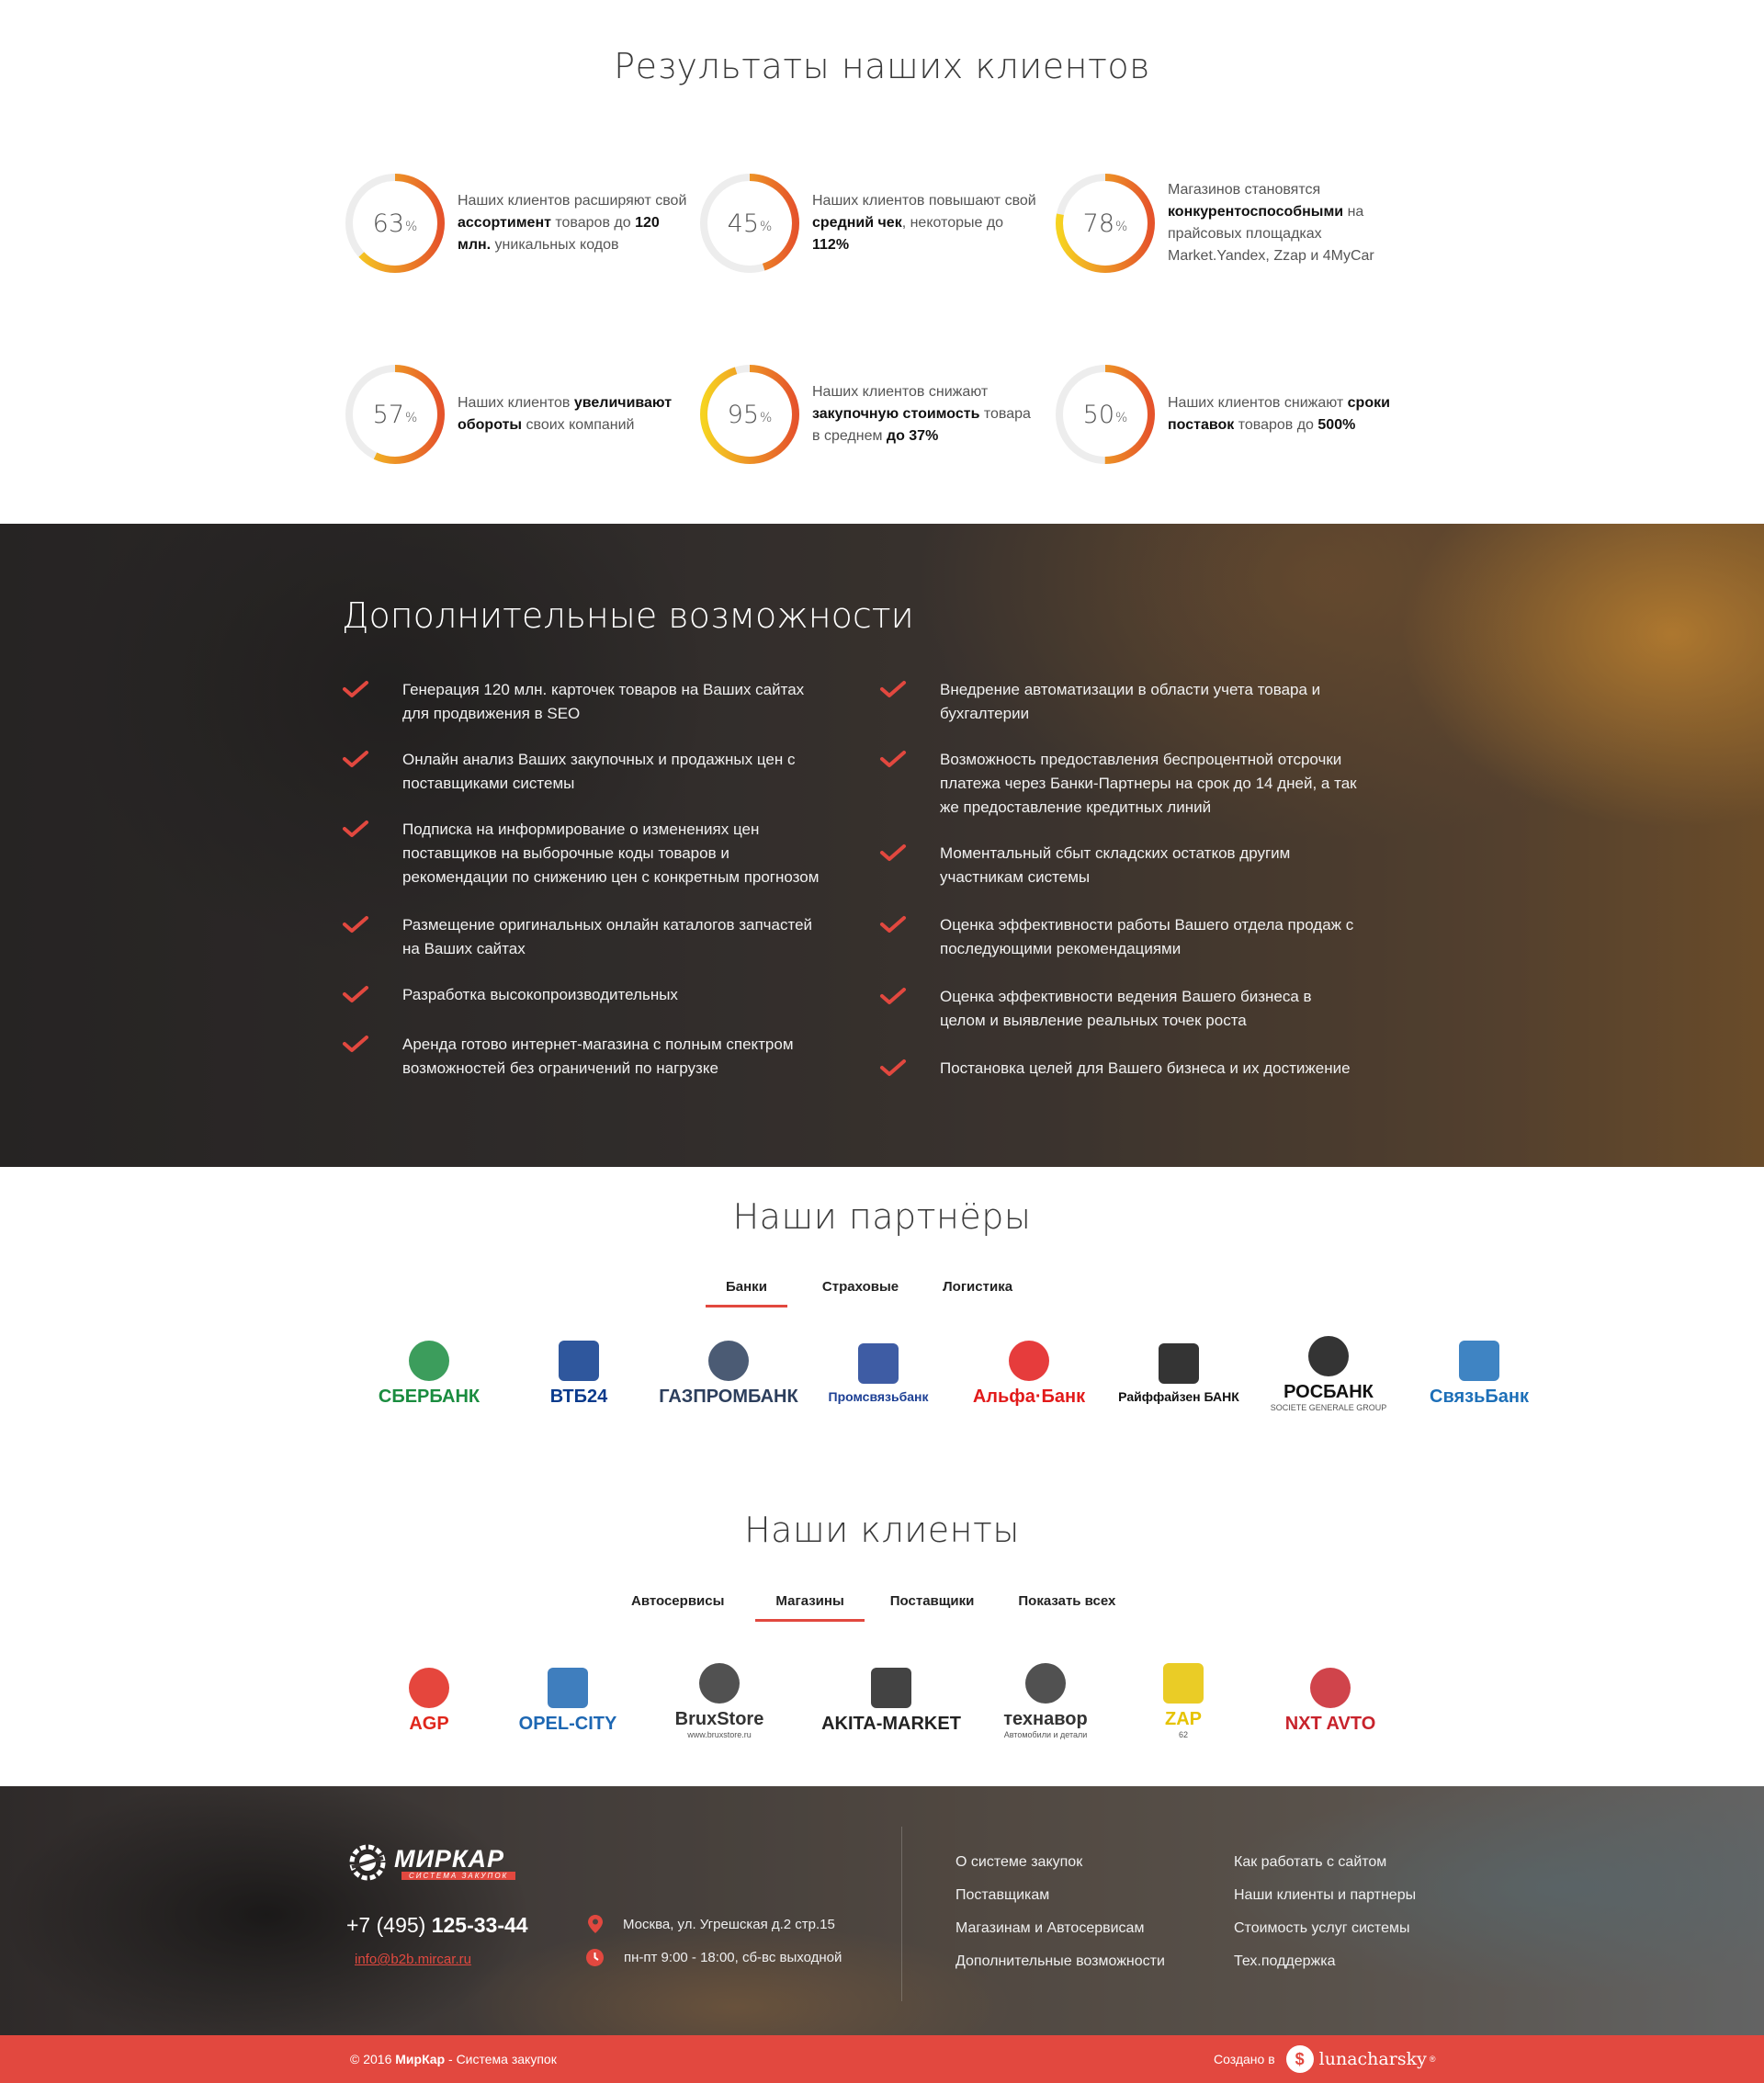 The image size is (1764, 2083). I want to click on footer-link-pricing: Стоимость услуг системы, so click(1321, 1928).